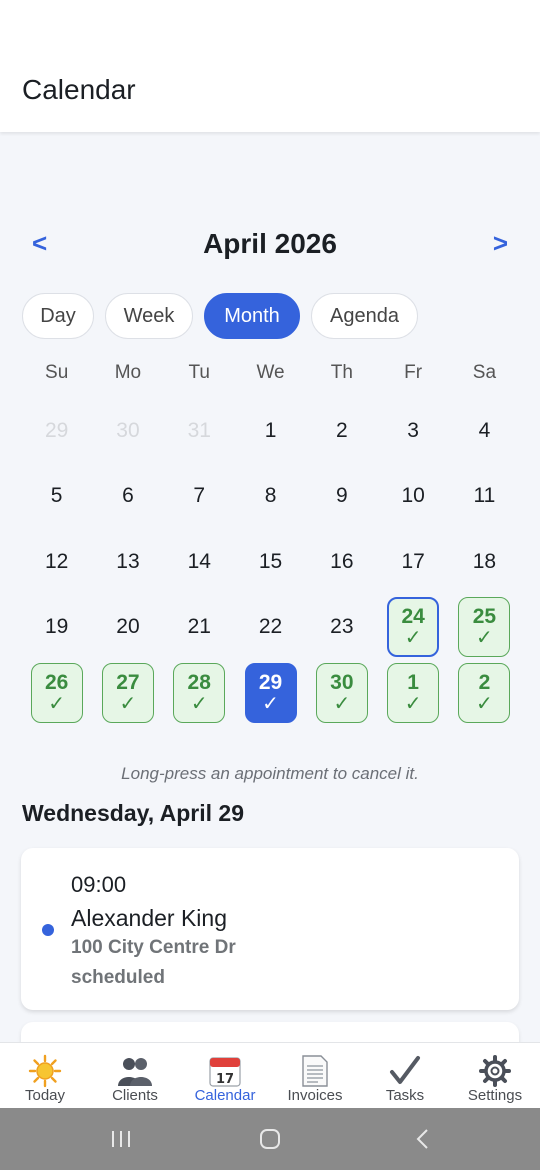 The height and width of the screenshot is (1170, 540). What do you see at coordinates (270, 243) in the screenshot?
I see `month-title: April 2026` at bounding box center [270, 243].